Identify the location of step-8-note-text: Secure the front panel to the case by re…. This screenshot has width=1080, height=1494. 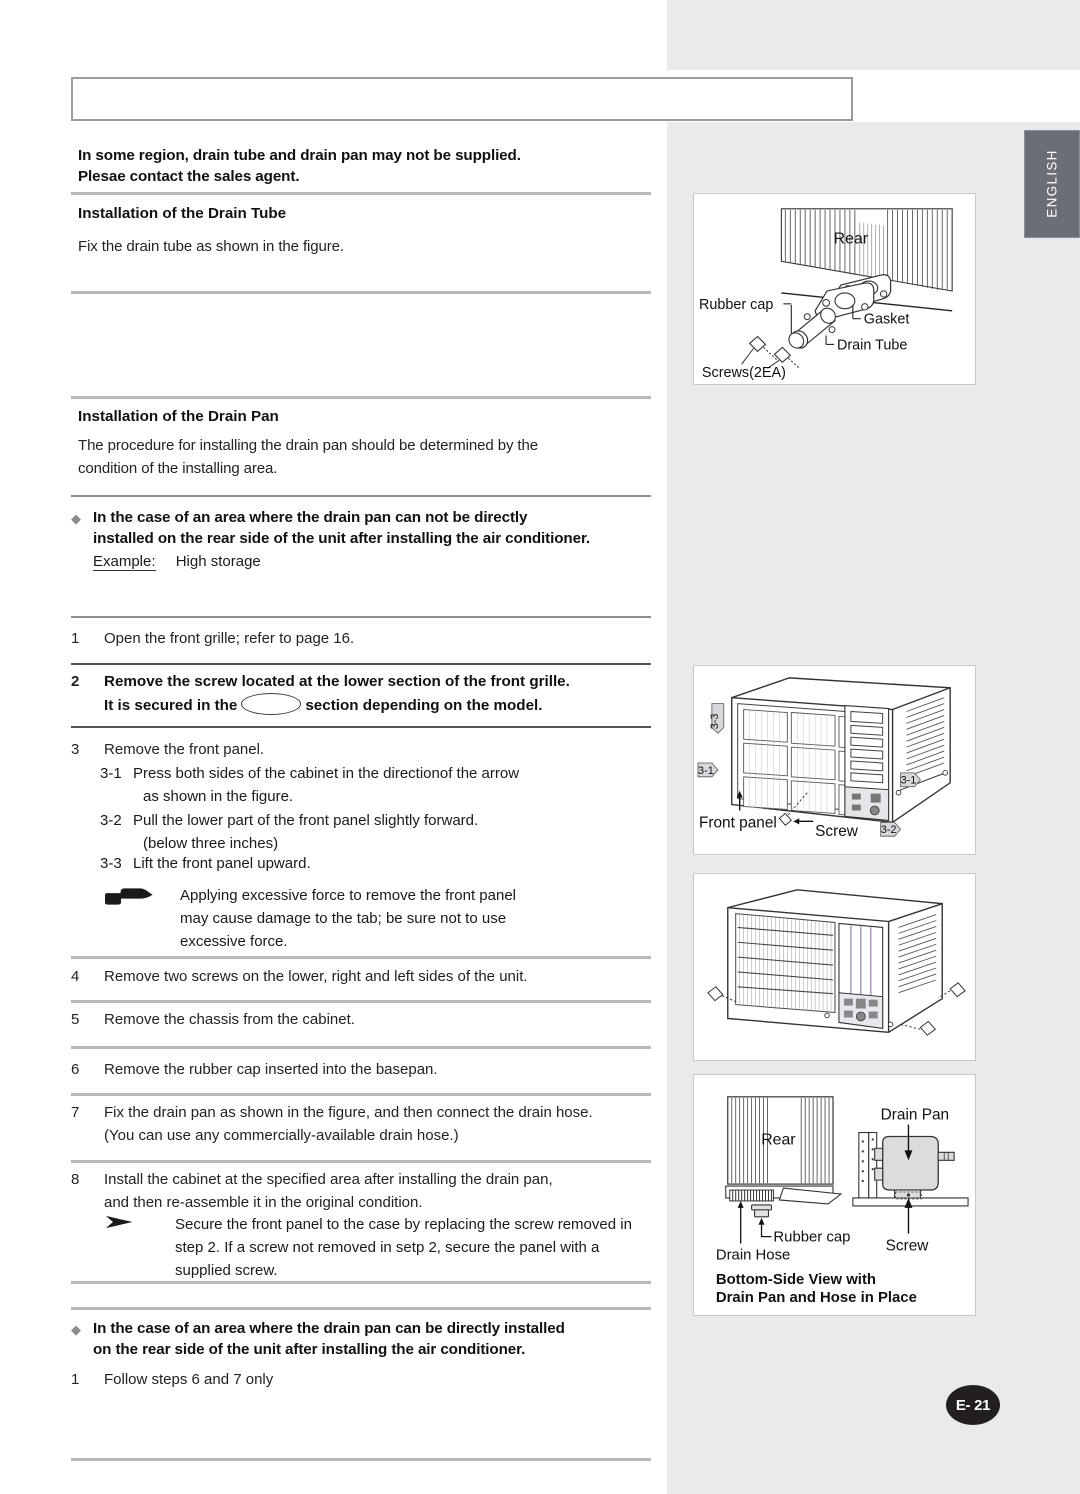
(415, 1247).